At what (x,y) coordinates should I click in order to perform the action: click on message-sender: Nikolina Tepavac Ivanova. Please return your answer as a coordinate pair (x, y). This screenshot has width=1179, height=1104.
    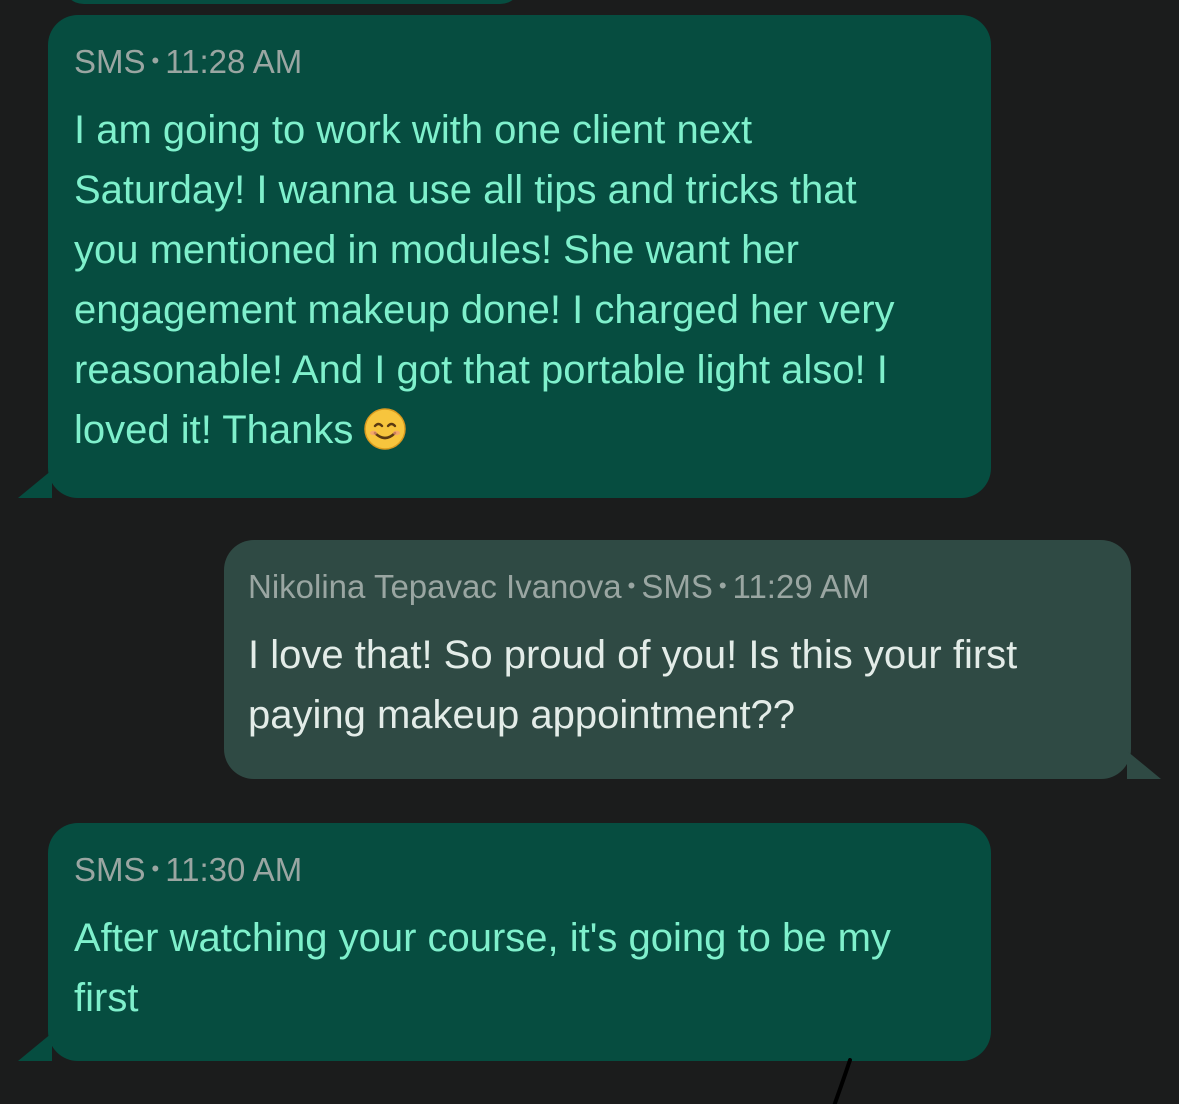
    Looking at the image, I should click on (435, 586).